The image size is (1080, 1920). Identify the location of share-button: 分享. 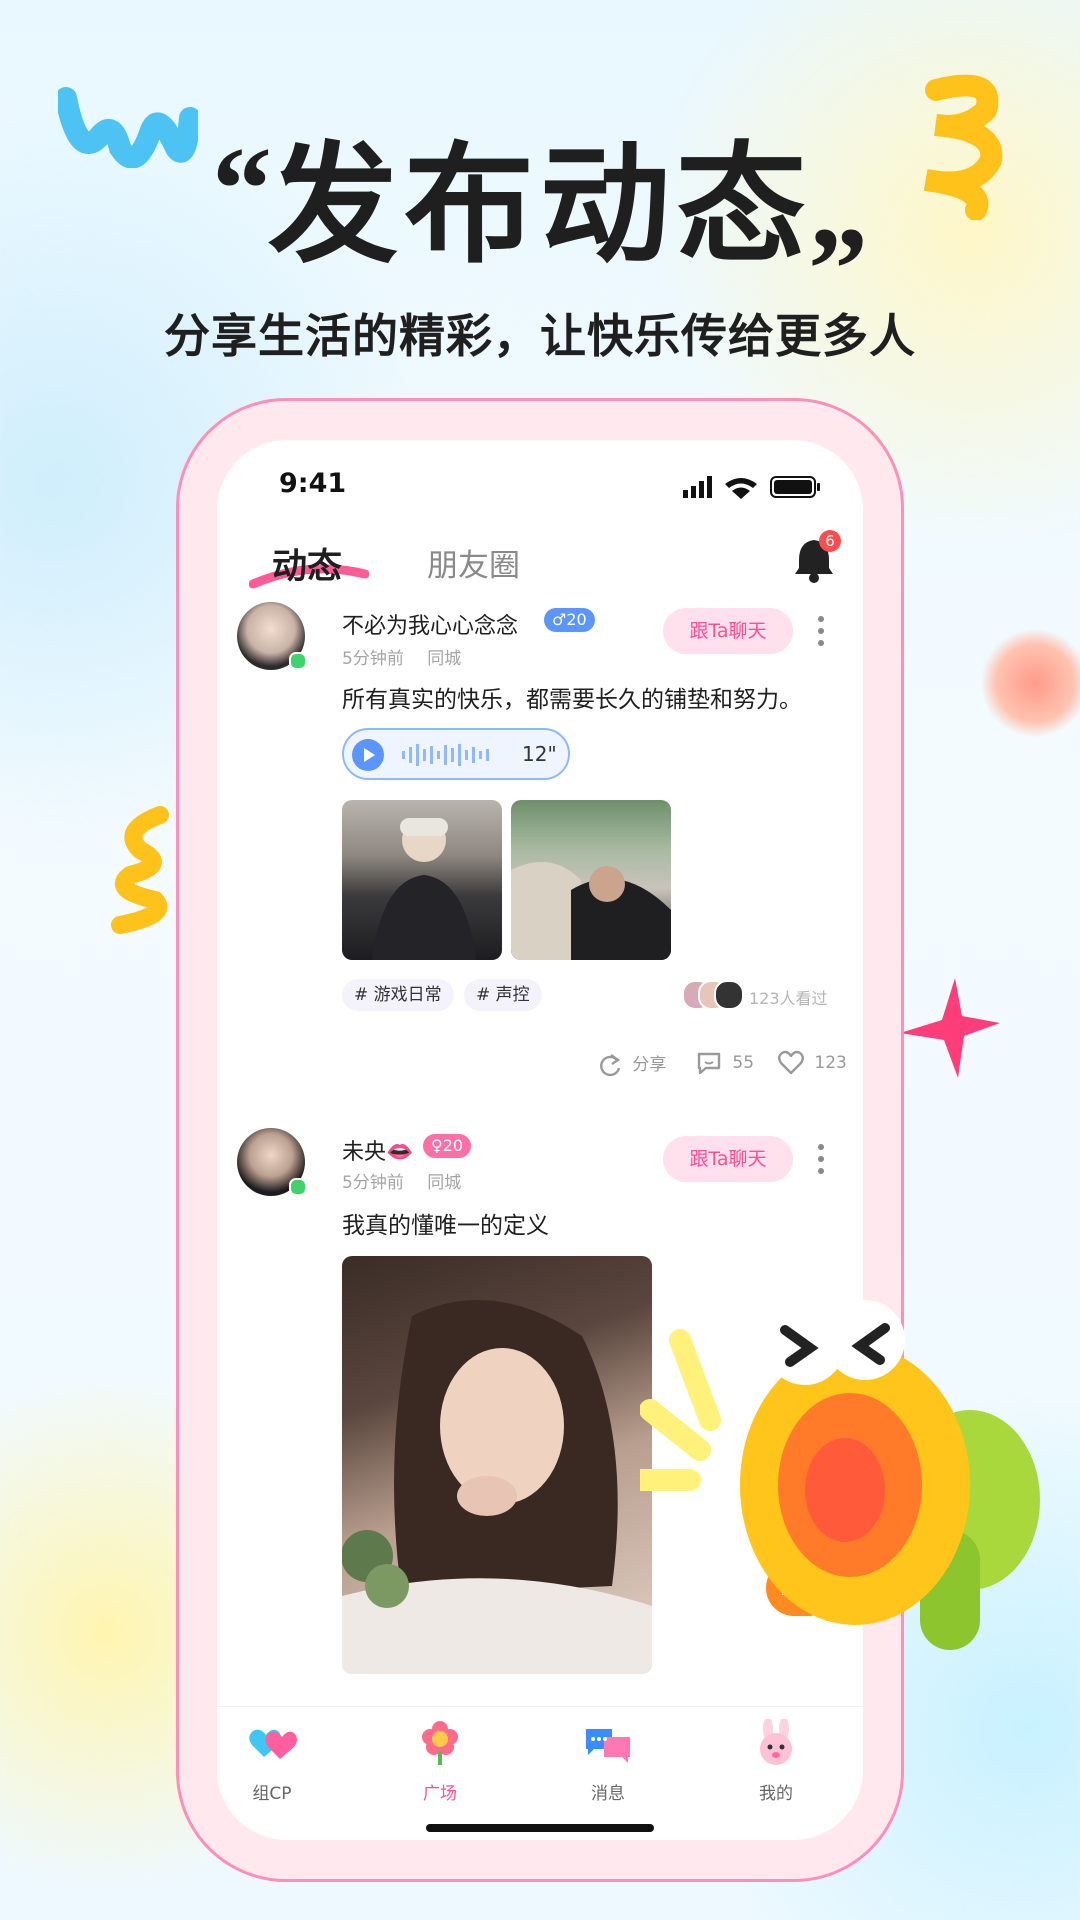
(631, 1064).